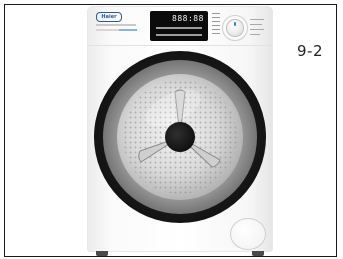 The image size is (343, 259). What do you see at coordinates (248, 234) in the screenshot?
I see `filter-service-door` at bounding box center [248, 234].